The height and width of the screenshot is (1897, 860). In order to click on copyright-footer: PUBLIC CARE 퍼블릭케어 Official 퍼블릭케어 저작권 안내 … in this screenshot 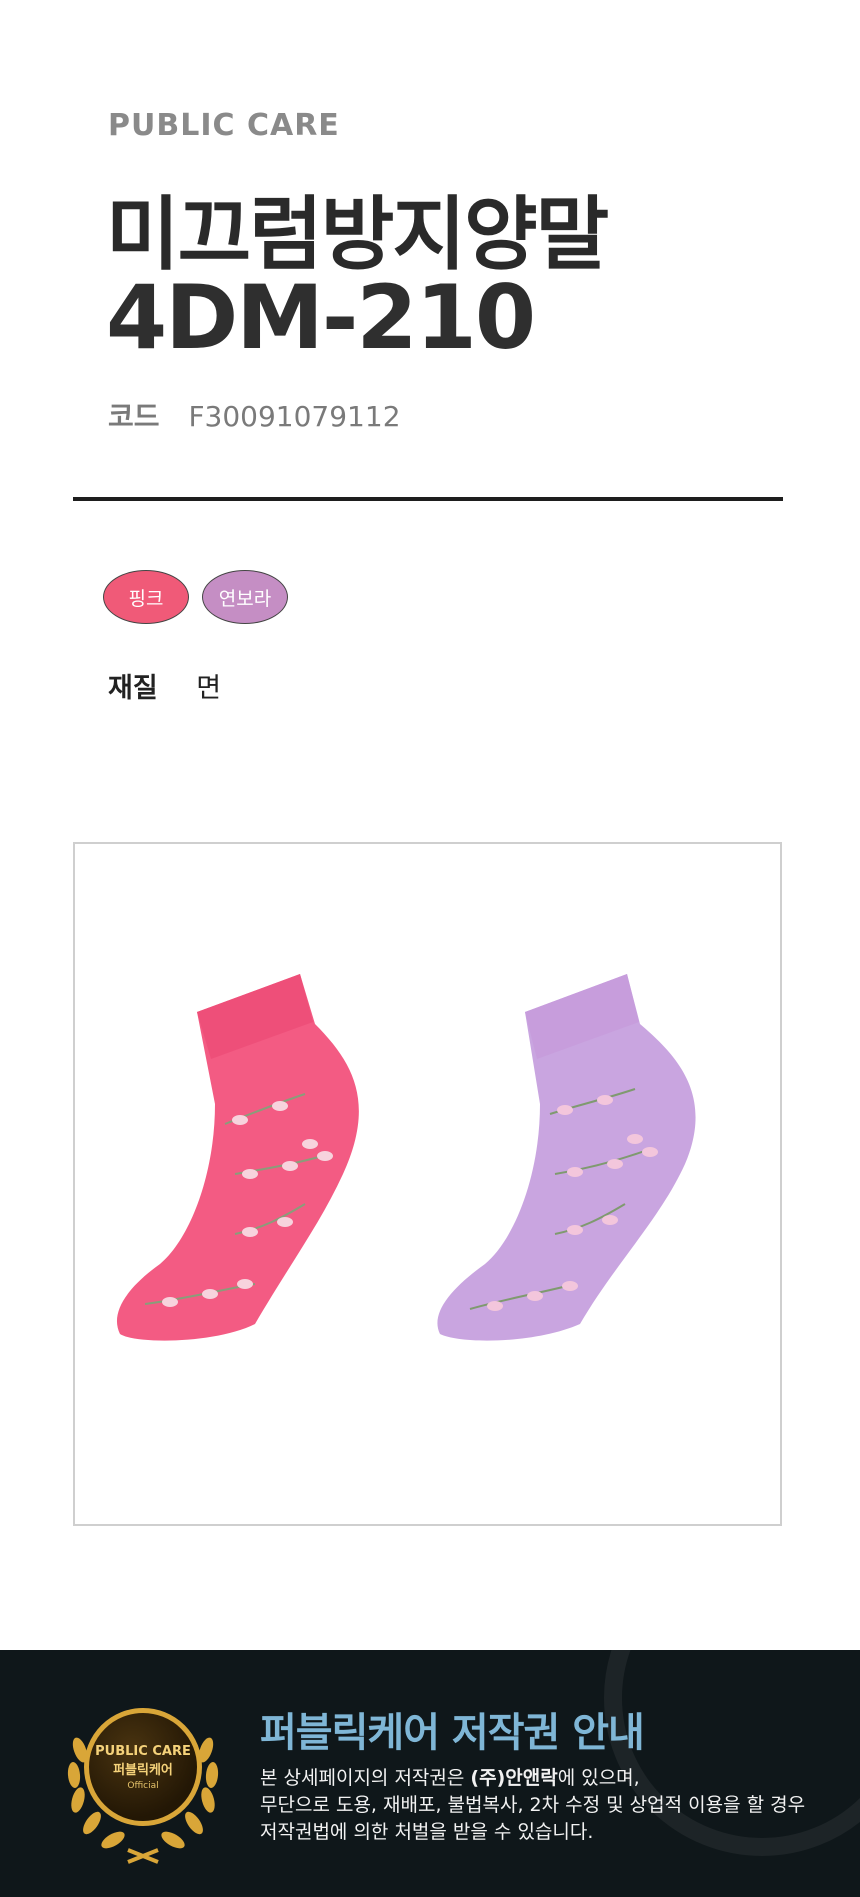, I will do `click(430, 1773)`.